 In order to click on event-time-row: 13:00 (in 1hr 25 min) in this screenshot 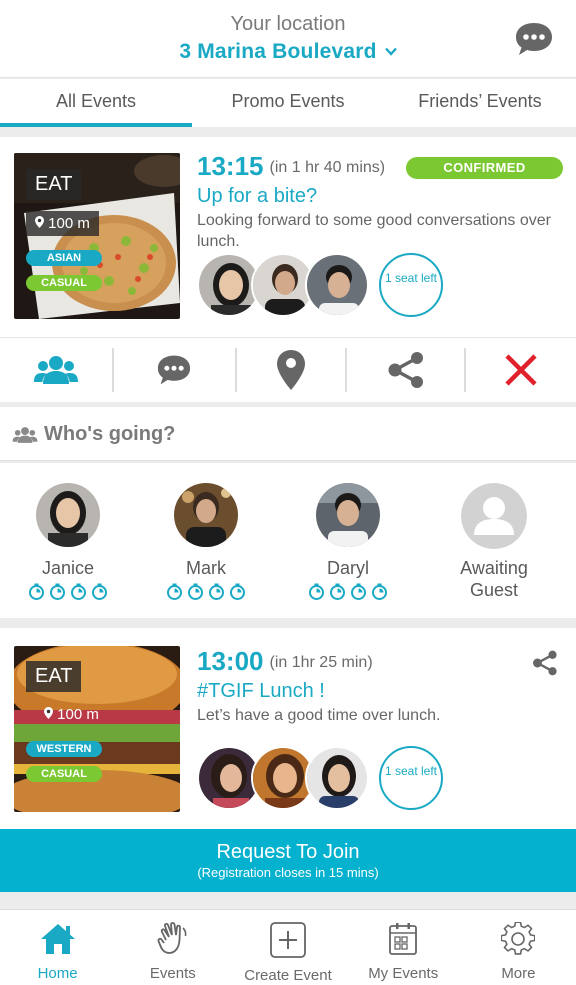, I will do `click(285, 661)`.